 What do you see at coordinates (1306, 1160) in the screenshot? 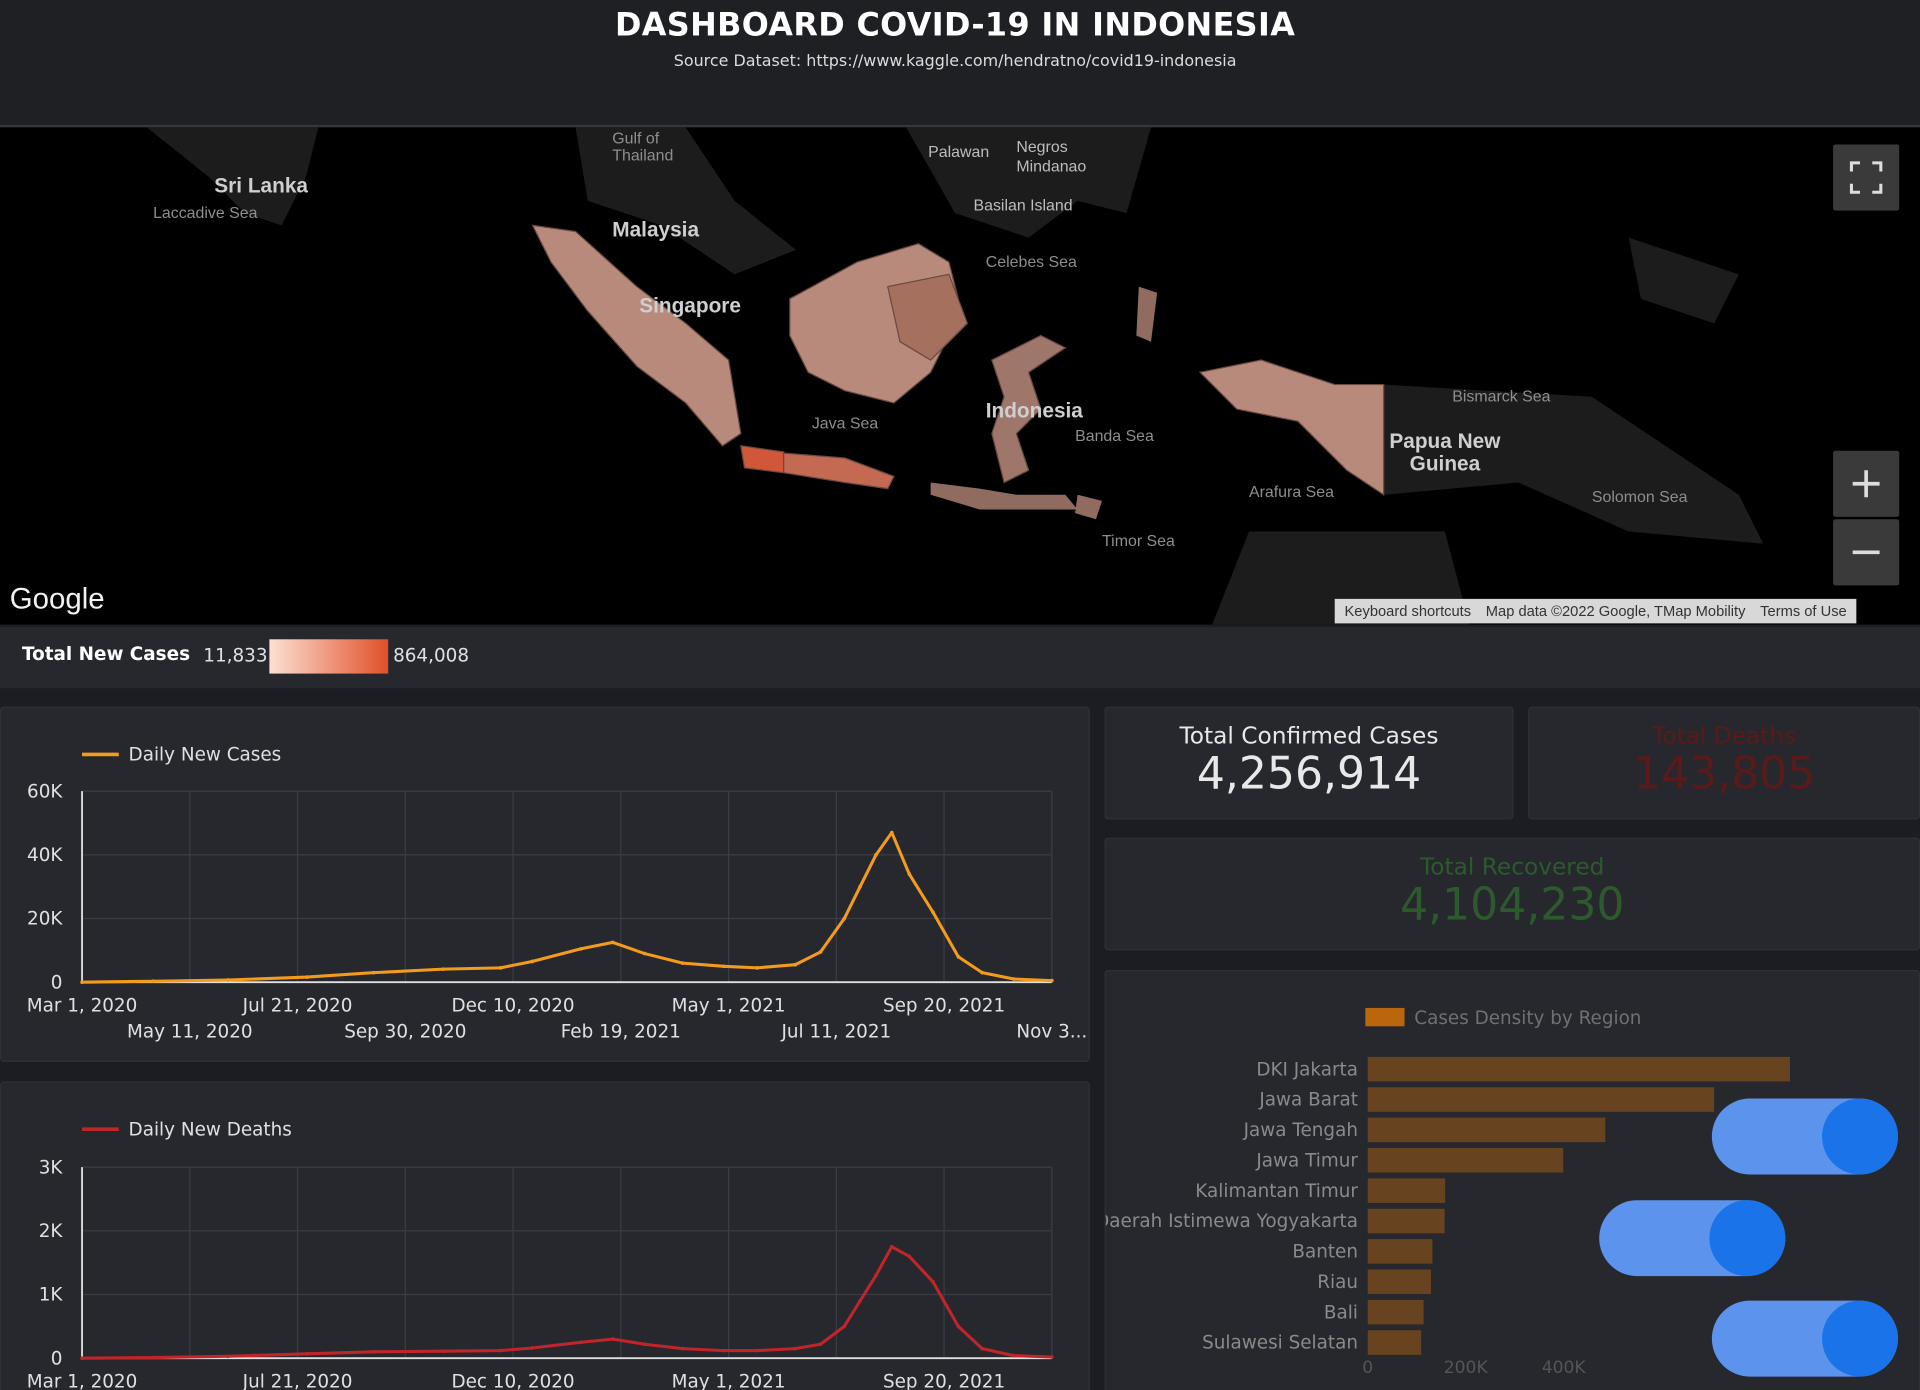
I see `category-label: Jawa Timur` at bounding box center [1306, 1160].